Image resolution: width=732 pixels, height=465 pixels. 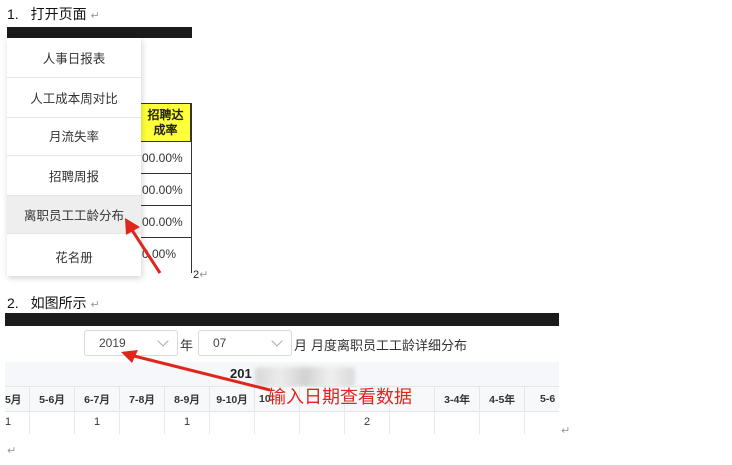 I want to click on step-title: 打开页面, so click(x=58, y=14).